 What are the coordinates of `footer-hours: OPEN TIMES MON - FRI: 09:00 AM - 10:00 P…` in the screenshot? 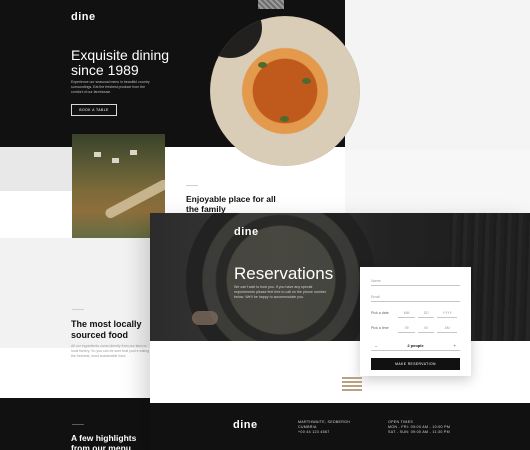 It's located at (428, 427).